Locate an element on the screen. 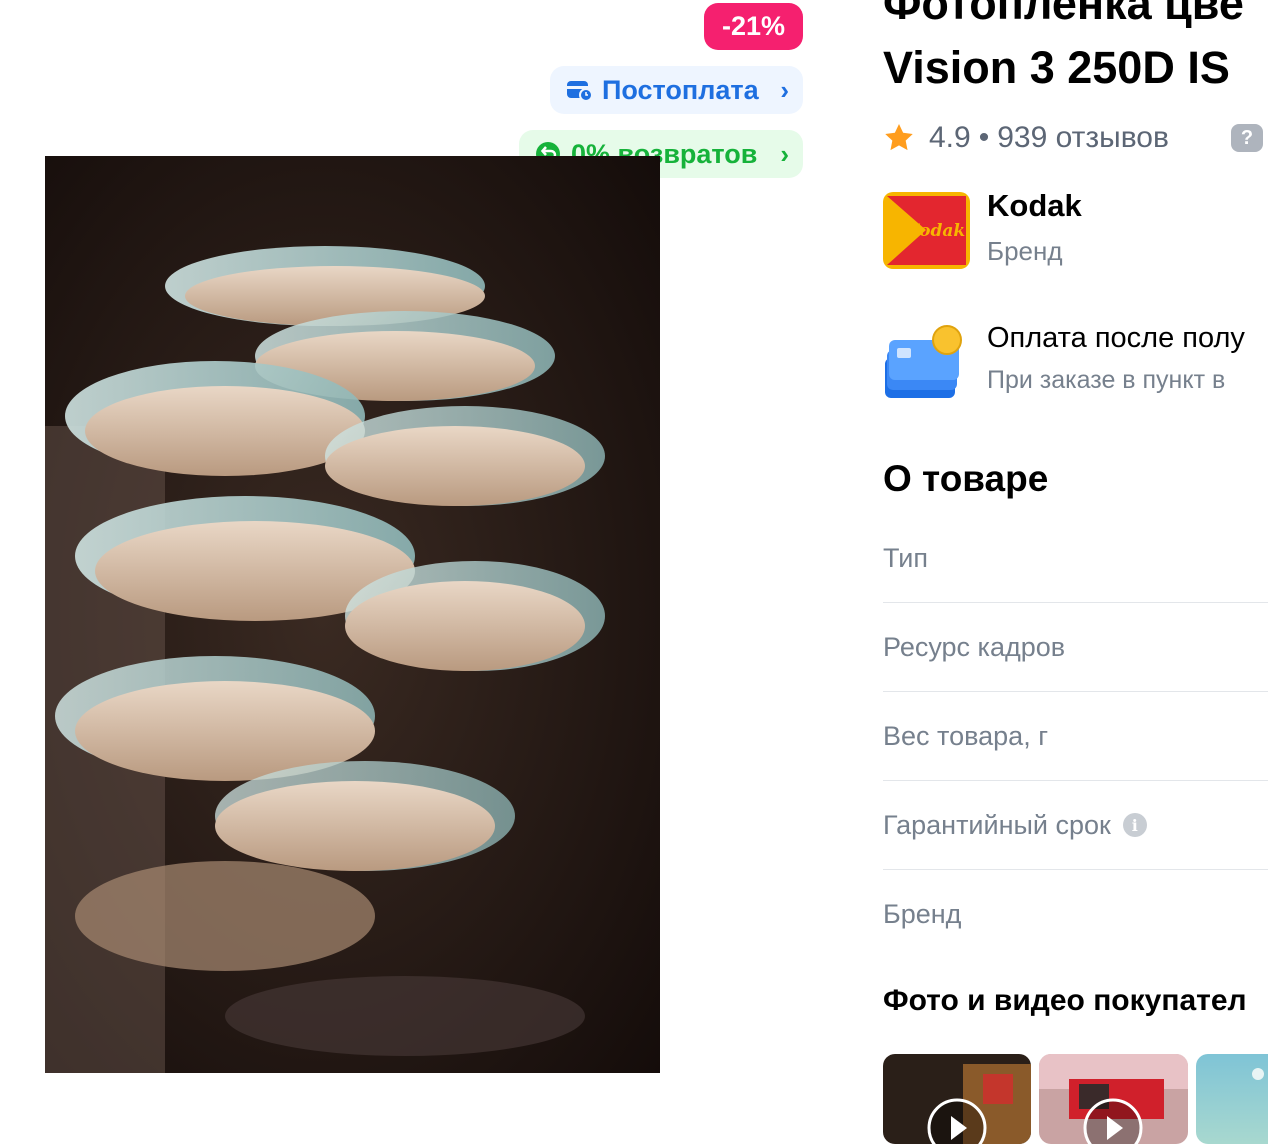  wallet-clock-icon is located at coordinates (579, 91).